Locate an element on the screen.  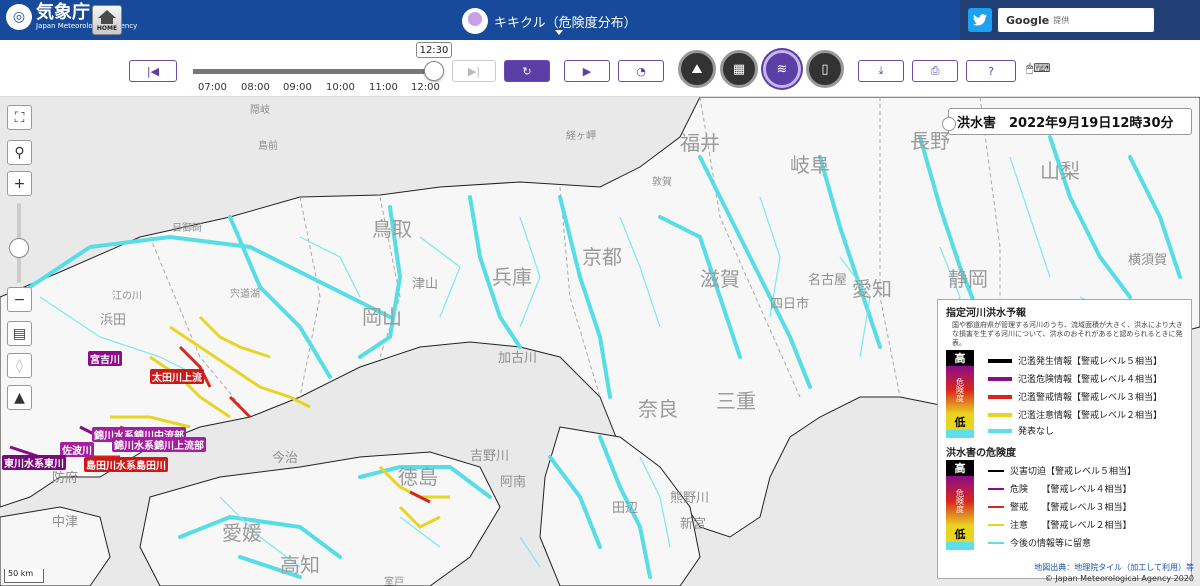
fullscreen-icon: ⛶ is located at coordinates (19, 117).